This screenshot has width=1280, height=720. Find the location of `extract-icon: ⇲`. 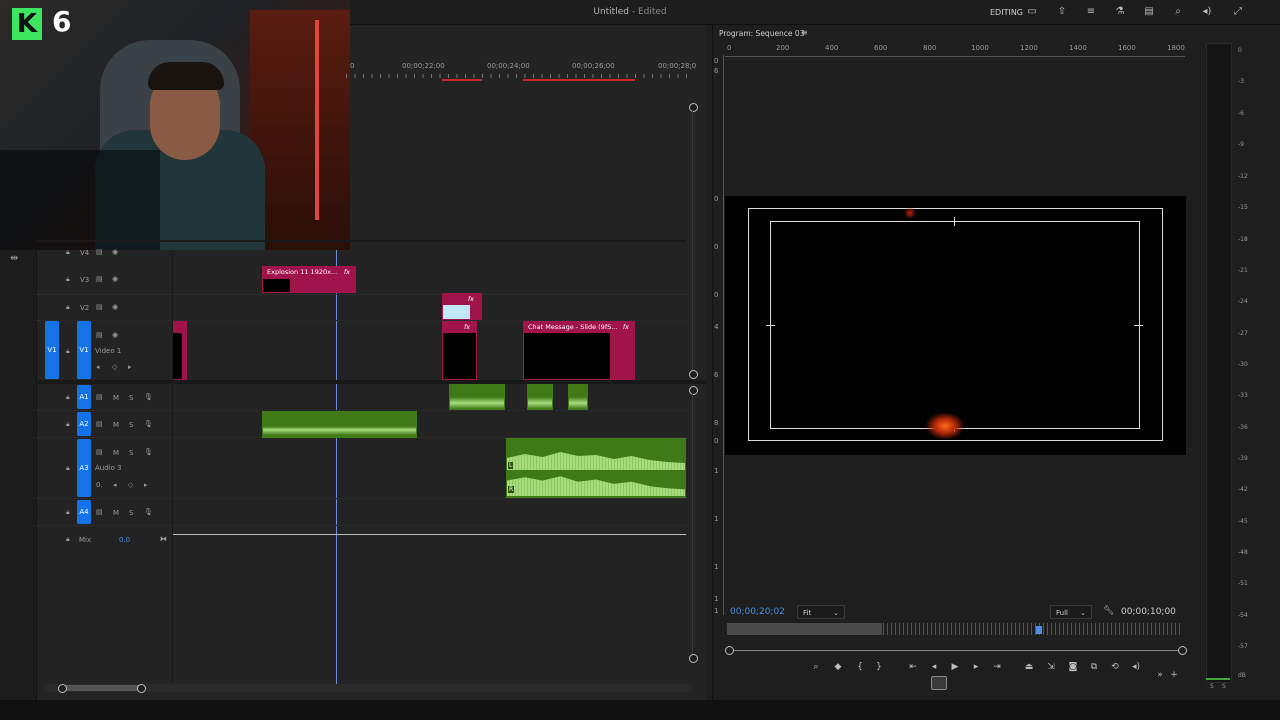

extract-icon: ⇲ is located at coordinates (1051, 667).